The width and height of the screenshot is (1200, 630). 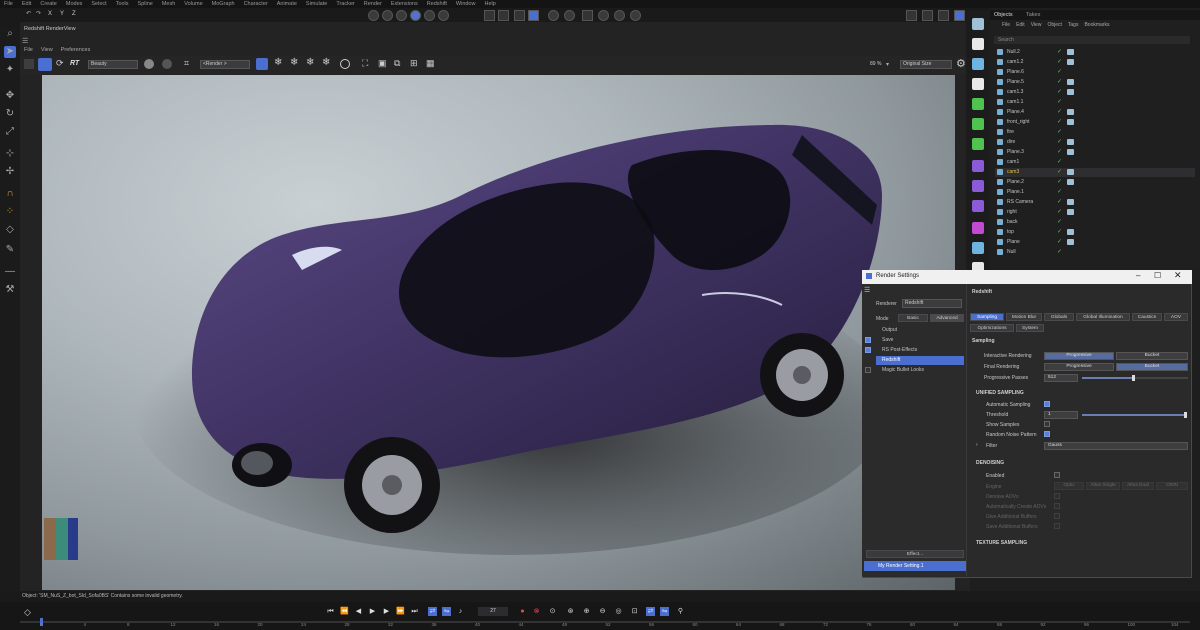 I want to click on rv-menu-view: View, so click(x=47, y=50).